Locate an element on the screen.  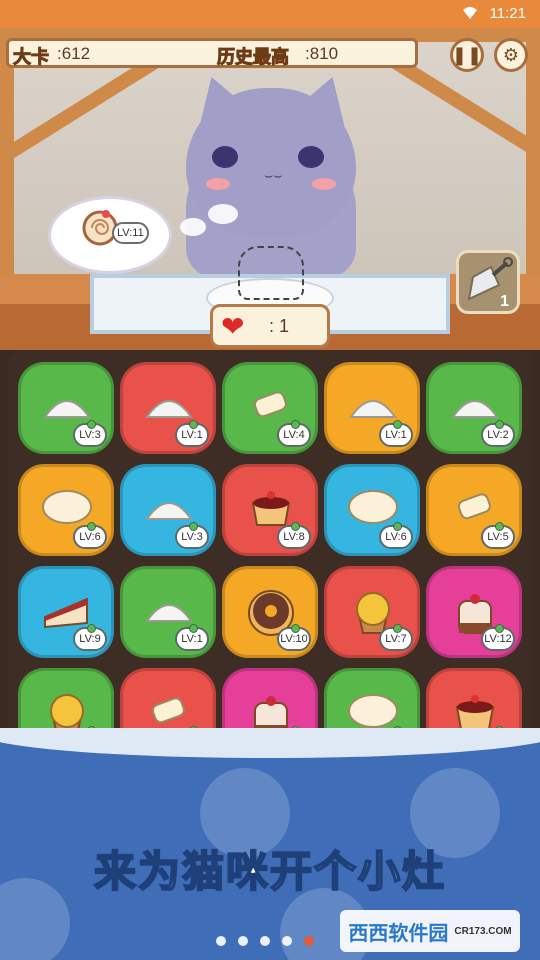
best-score-value: :810 is located at coordinates (322, 53).